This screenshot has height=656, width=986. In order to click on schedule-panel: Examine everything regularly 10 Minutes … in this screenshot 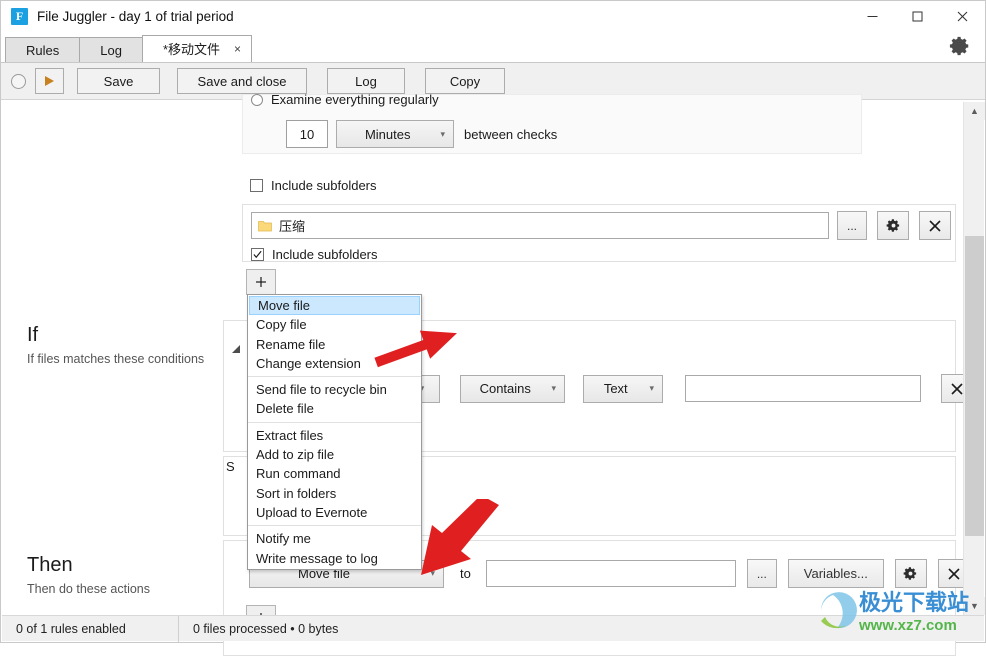, I will do `click(552, 123)`.